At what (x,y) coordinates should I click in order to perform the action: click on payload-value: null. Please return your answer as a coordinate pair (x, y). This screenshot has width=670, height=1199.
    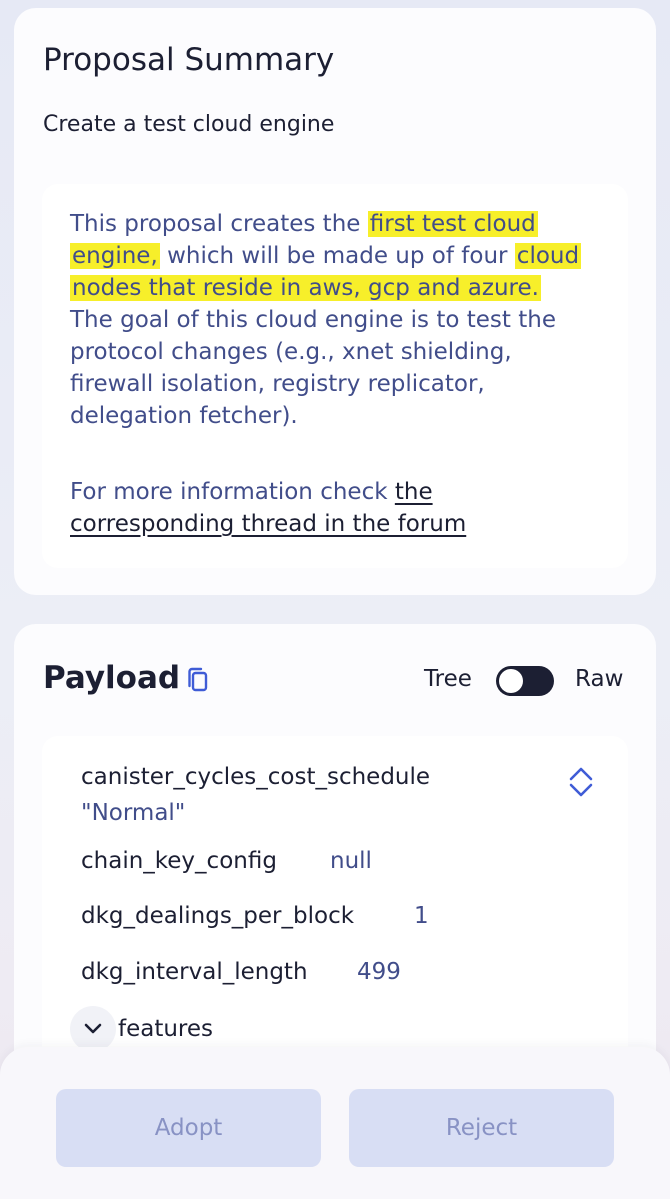
    Looking at the image, I should click on (351, 861).